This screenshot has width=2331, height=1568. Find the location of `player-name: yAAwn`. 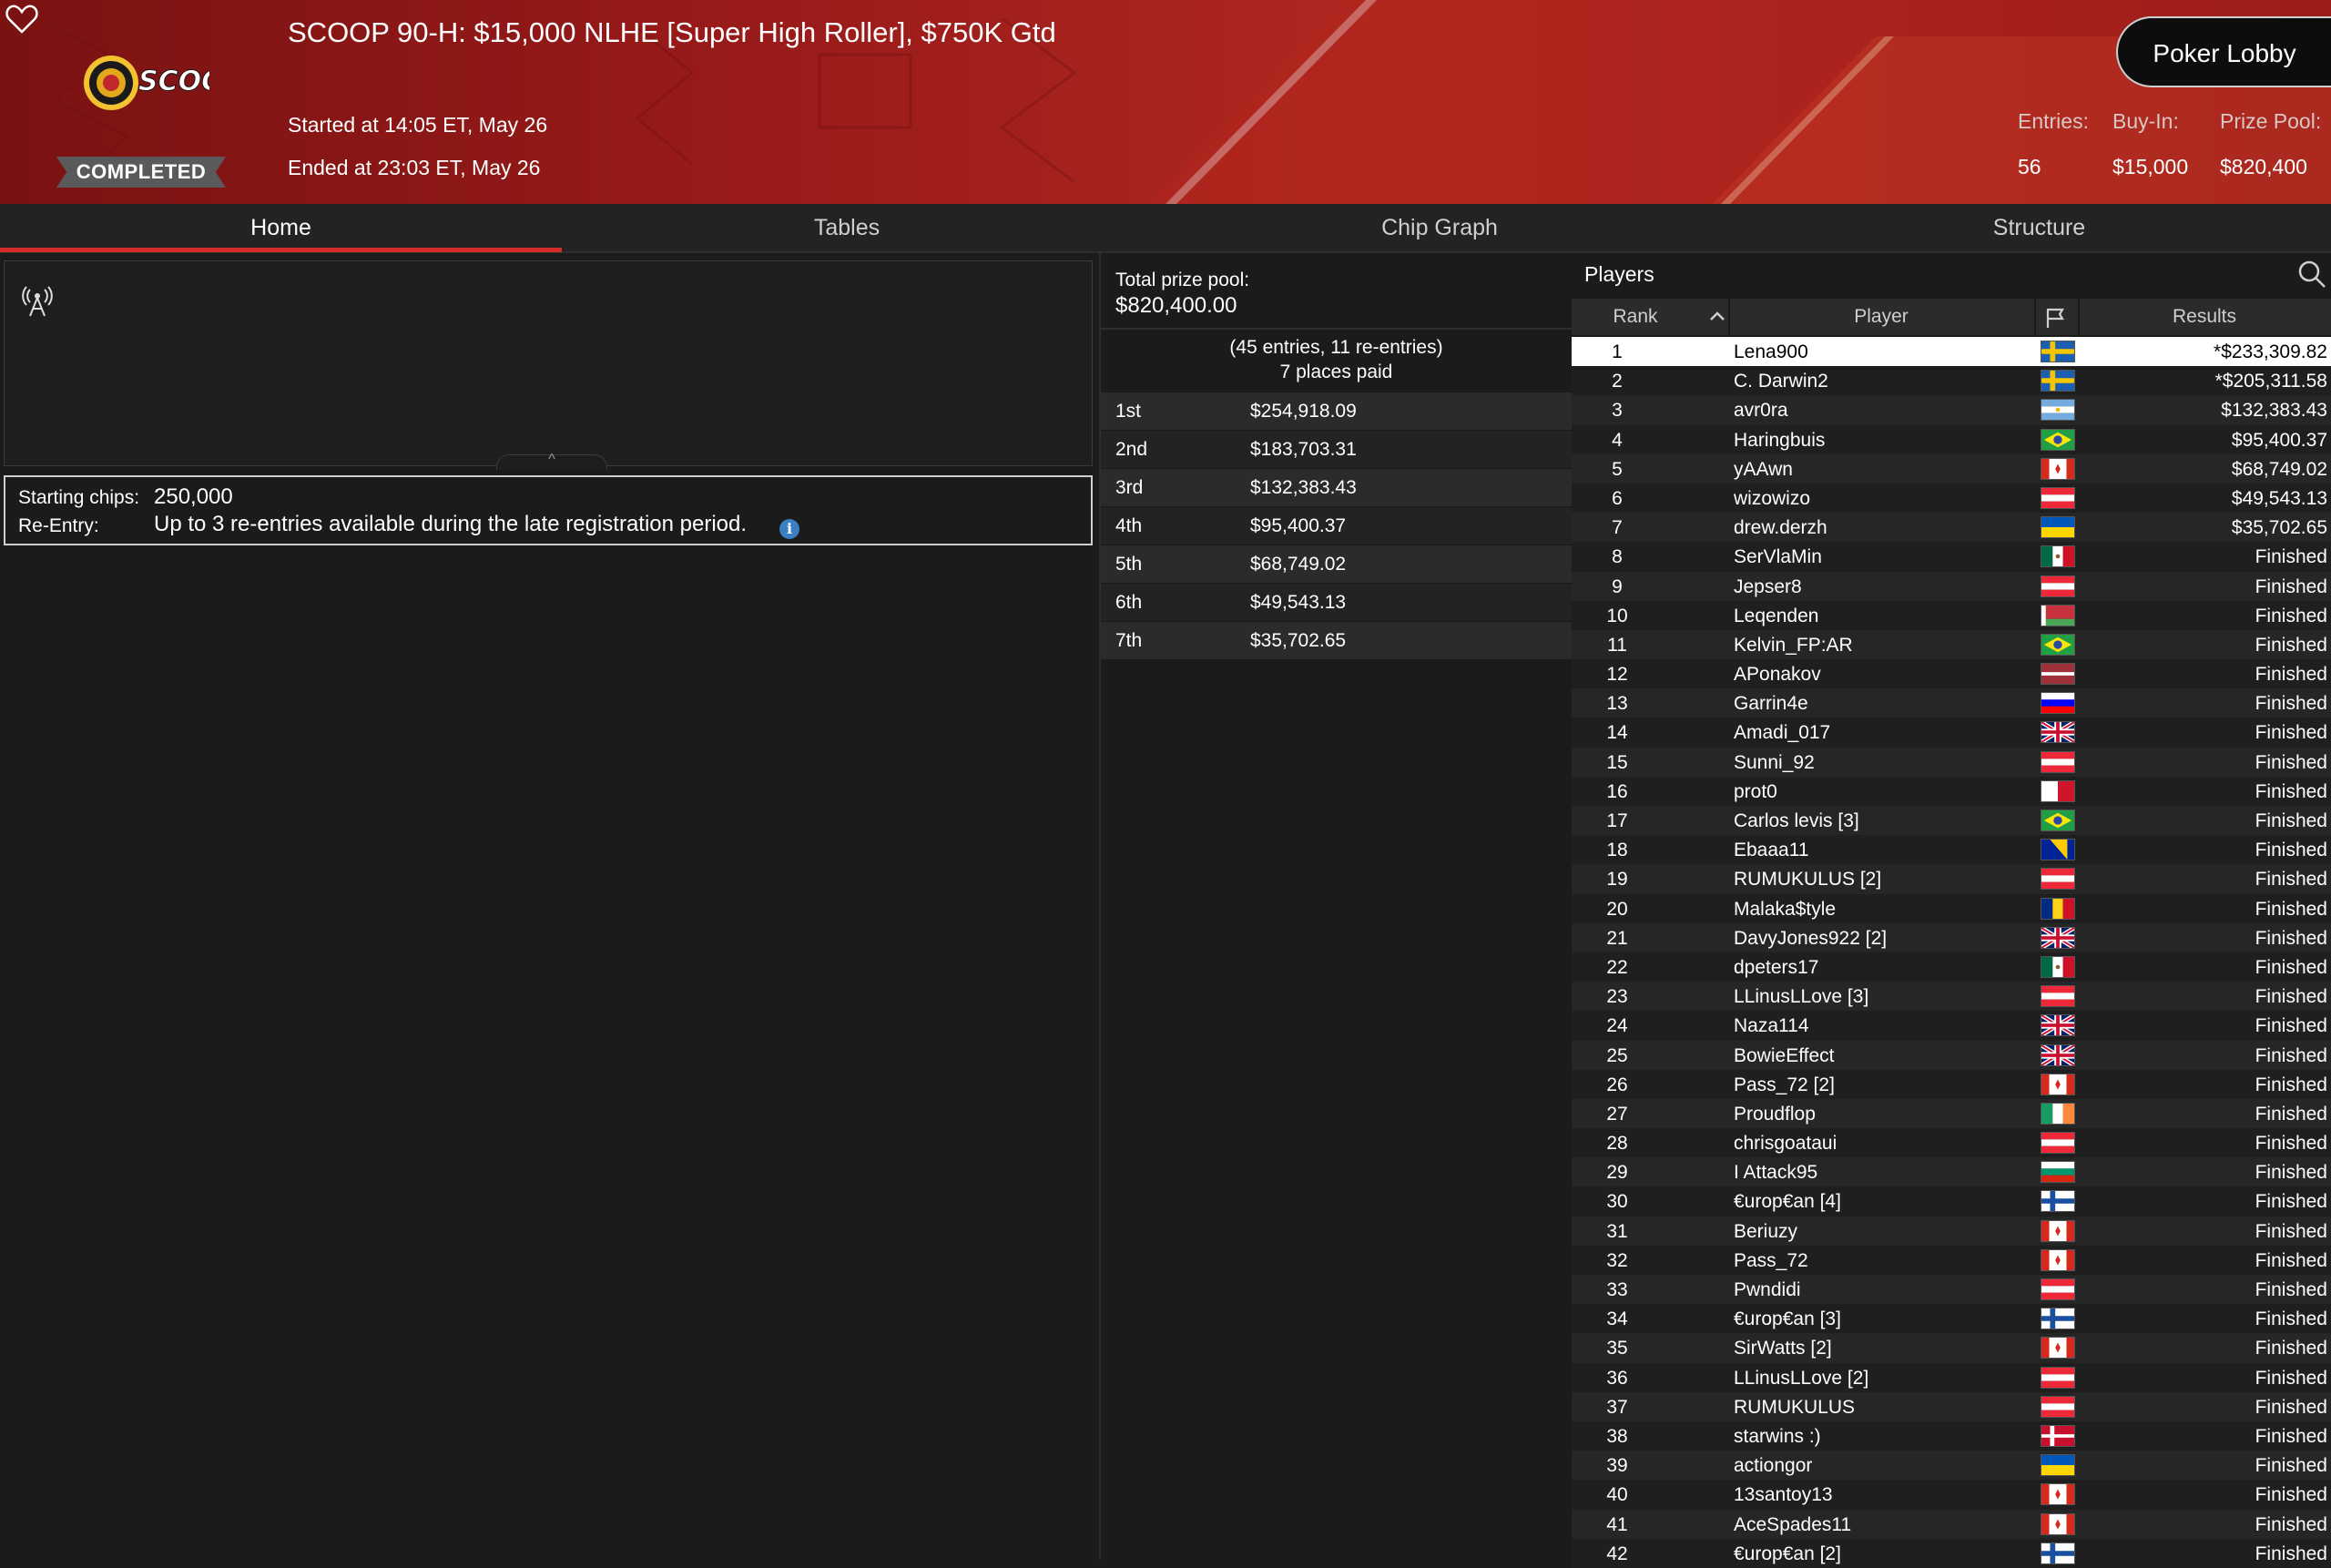

player-name: yAAwn is located at coordinates (1763, 469).